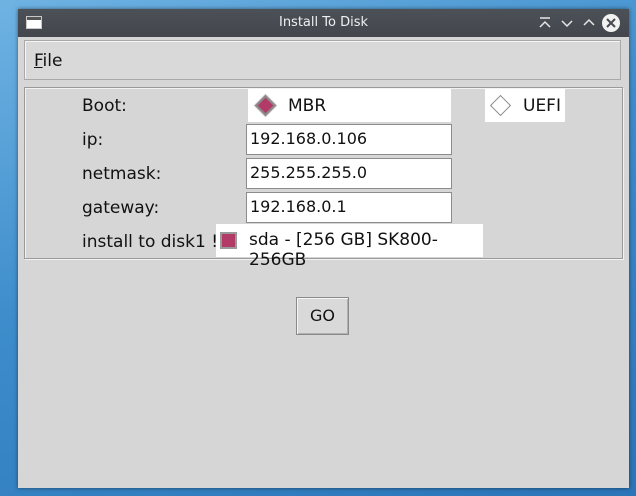  What do you see at coordinates (589, 23) in the screenshot?
I see `maximize-icon` at bounding box center [589, 23].